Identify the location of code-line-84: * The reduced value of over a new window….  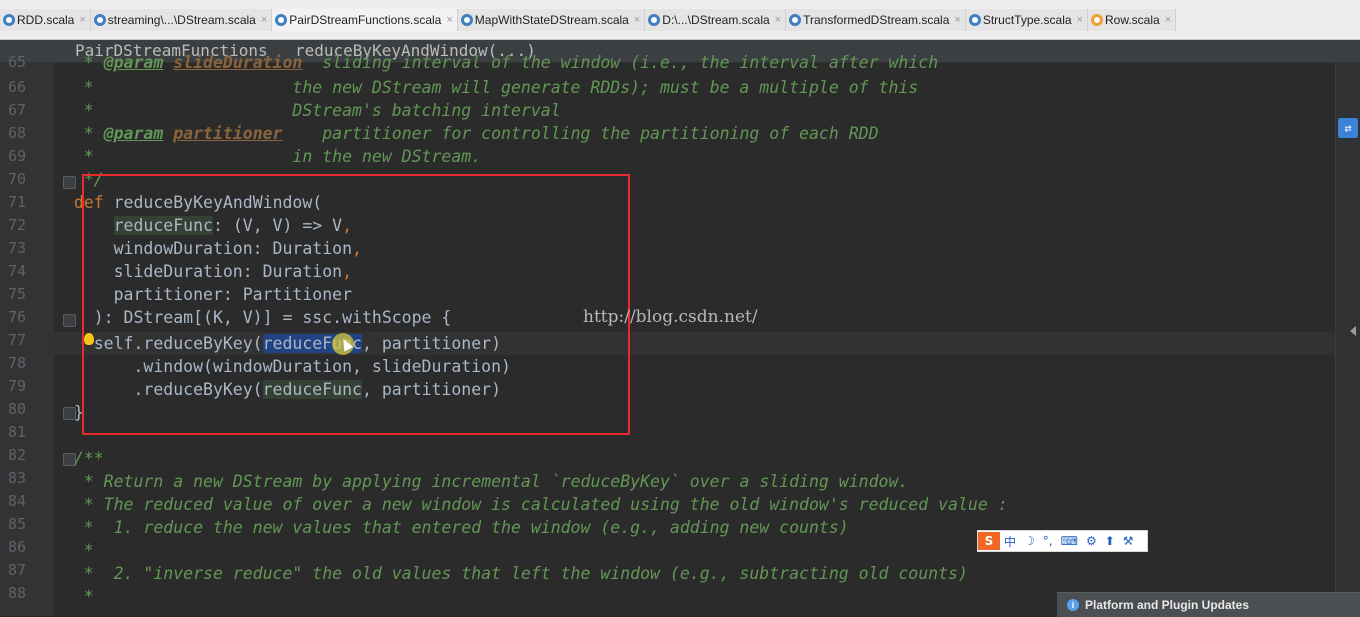
(531, 504).